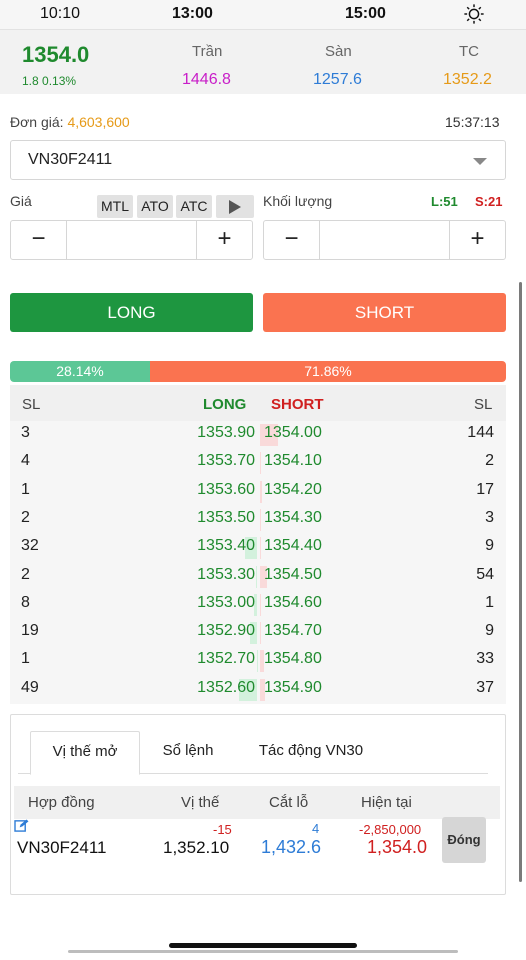 This screenshot has width=526, height=960. I want to click on orderbook-header: SL LONG SHORT SL, so click(258, 403).